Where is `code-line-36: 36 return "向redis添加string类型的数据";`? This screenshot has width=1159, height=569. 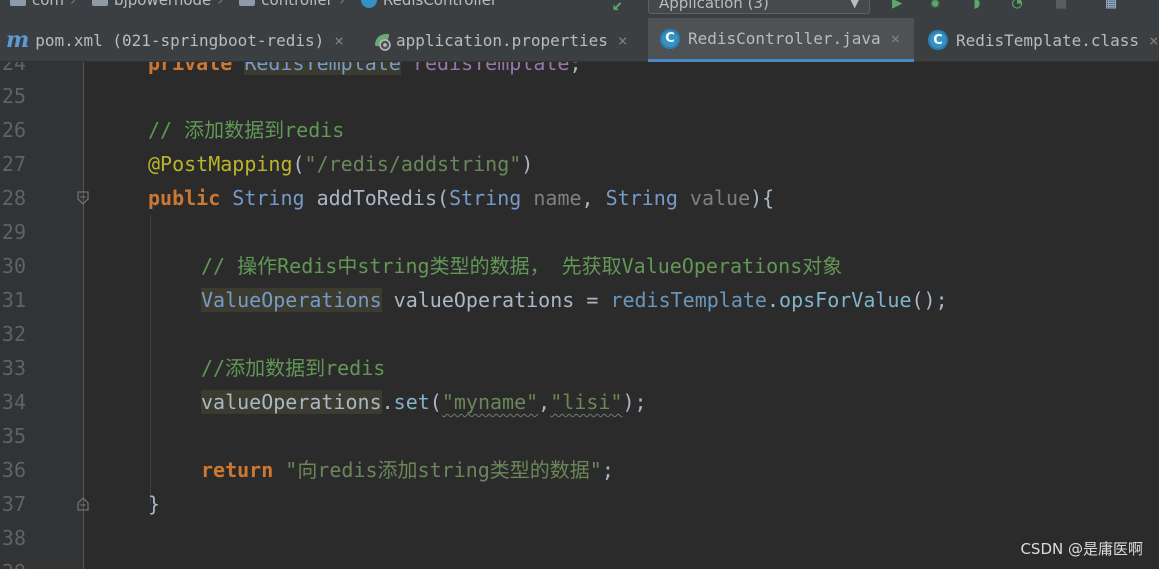 code-line-36: 36 return "向redis添加string类型的数据"; is located at coordinates (579, 470).